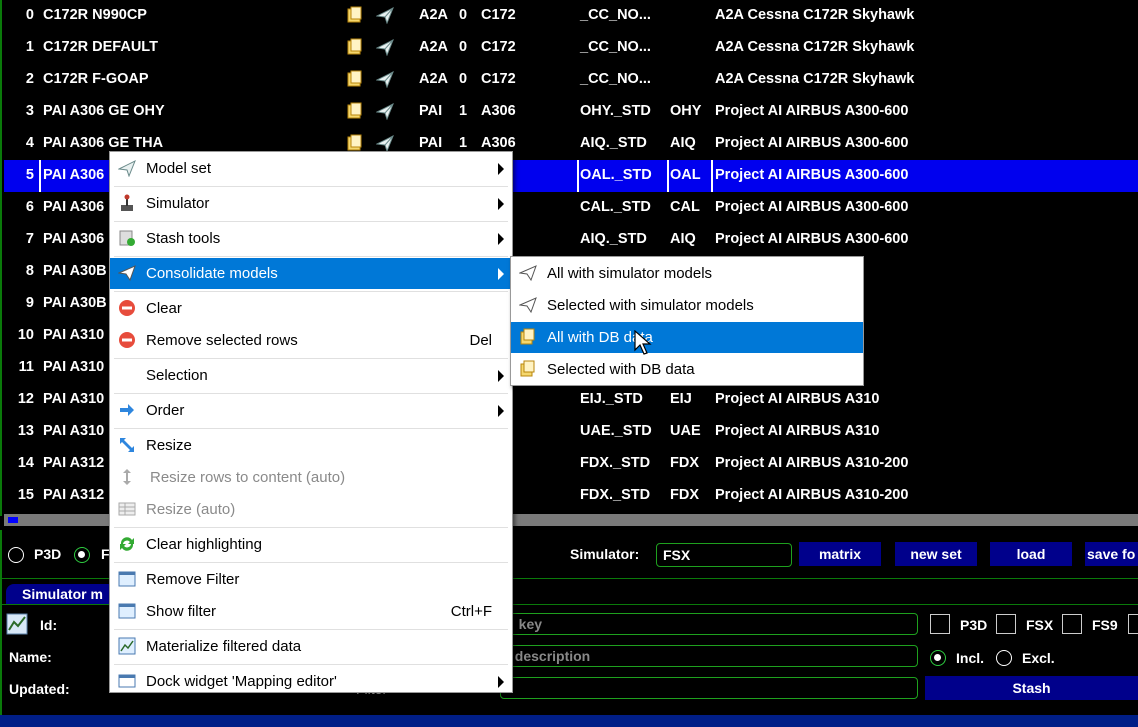 The height and width of the screenshot is (727, 1138). Describe the element at coordinates (183, 238) in the screenshot. I see `menu-item-label: Stash tools` at that location.